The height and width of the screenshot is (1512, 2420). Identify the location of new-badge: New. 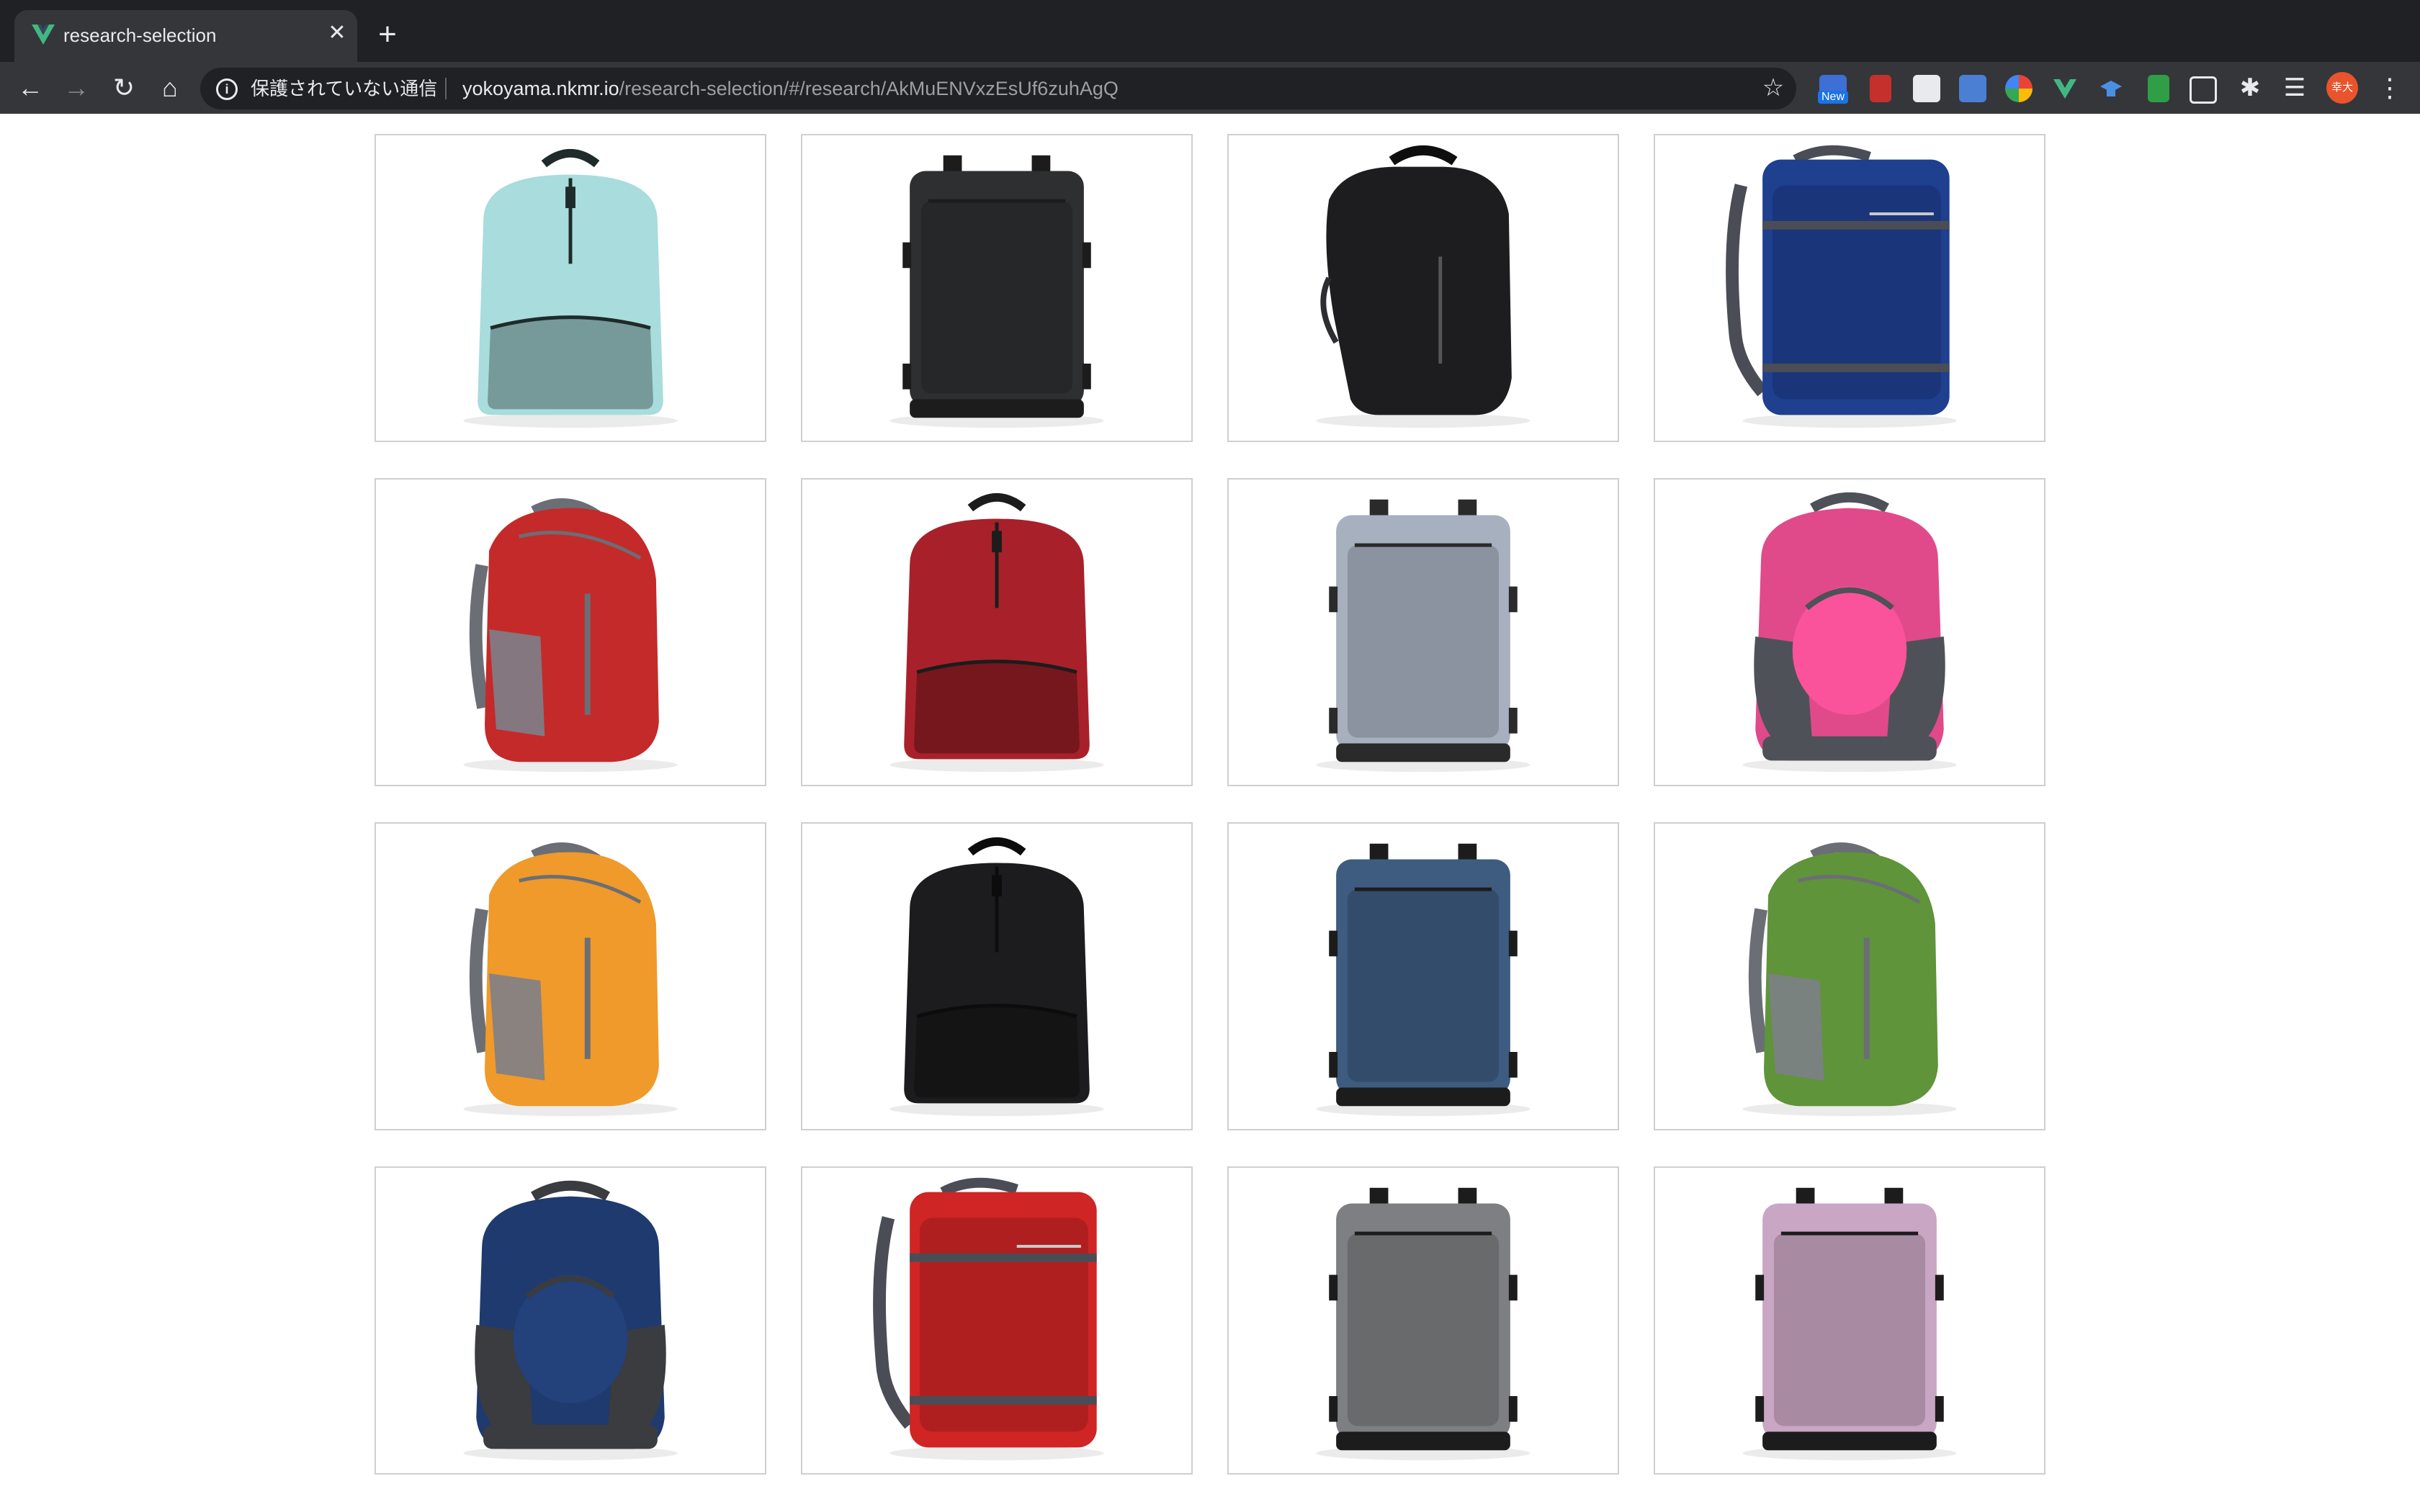
(1833, 97).